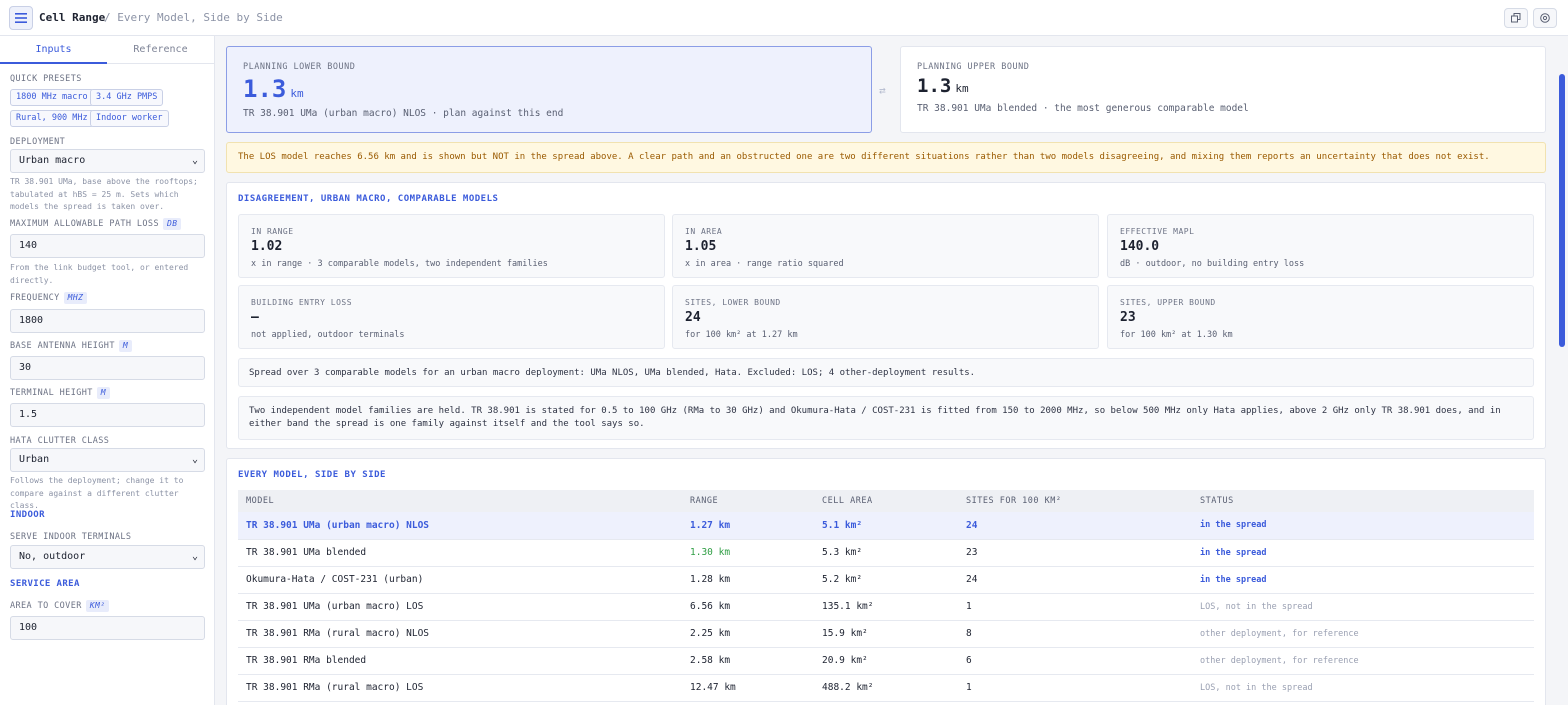 The width and height of the screenshot is (1568, 705). What do you see at coordinates (748, 607) in the screenshot?
I see `cell-range: 6.56 km` at bounding box center [748, 607].